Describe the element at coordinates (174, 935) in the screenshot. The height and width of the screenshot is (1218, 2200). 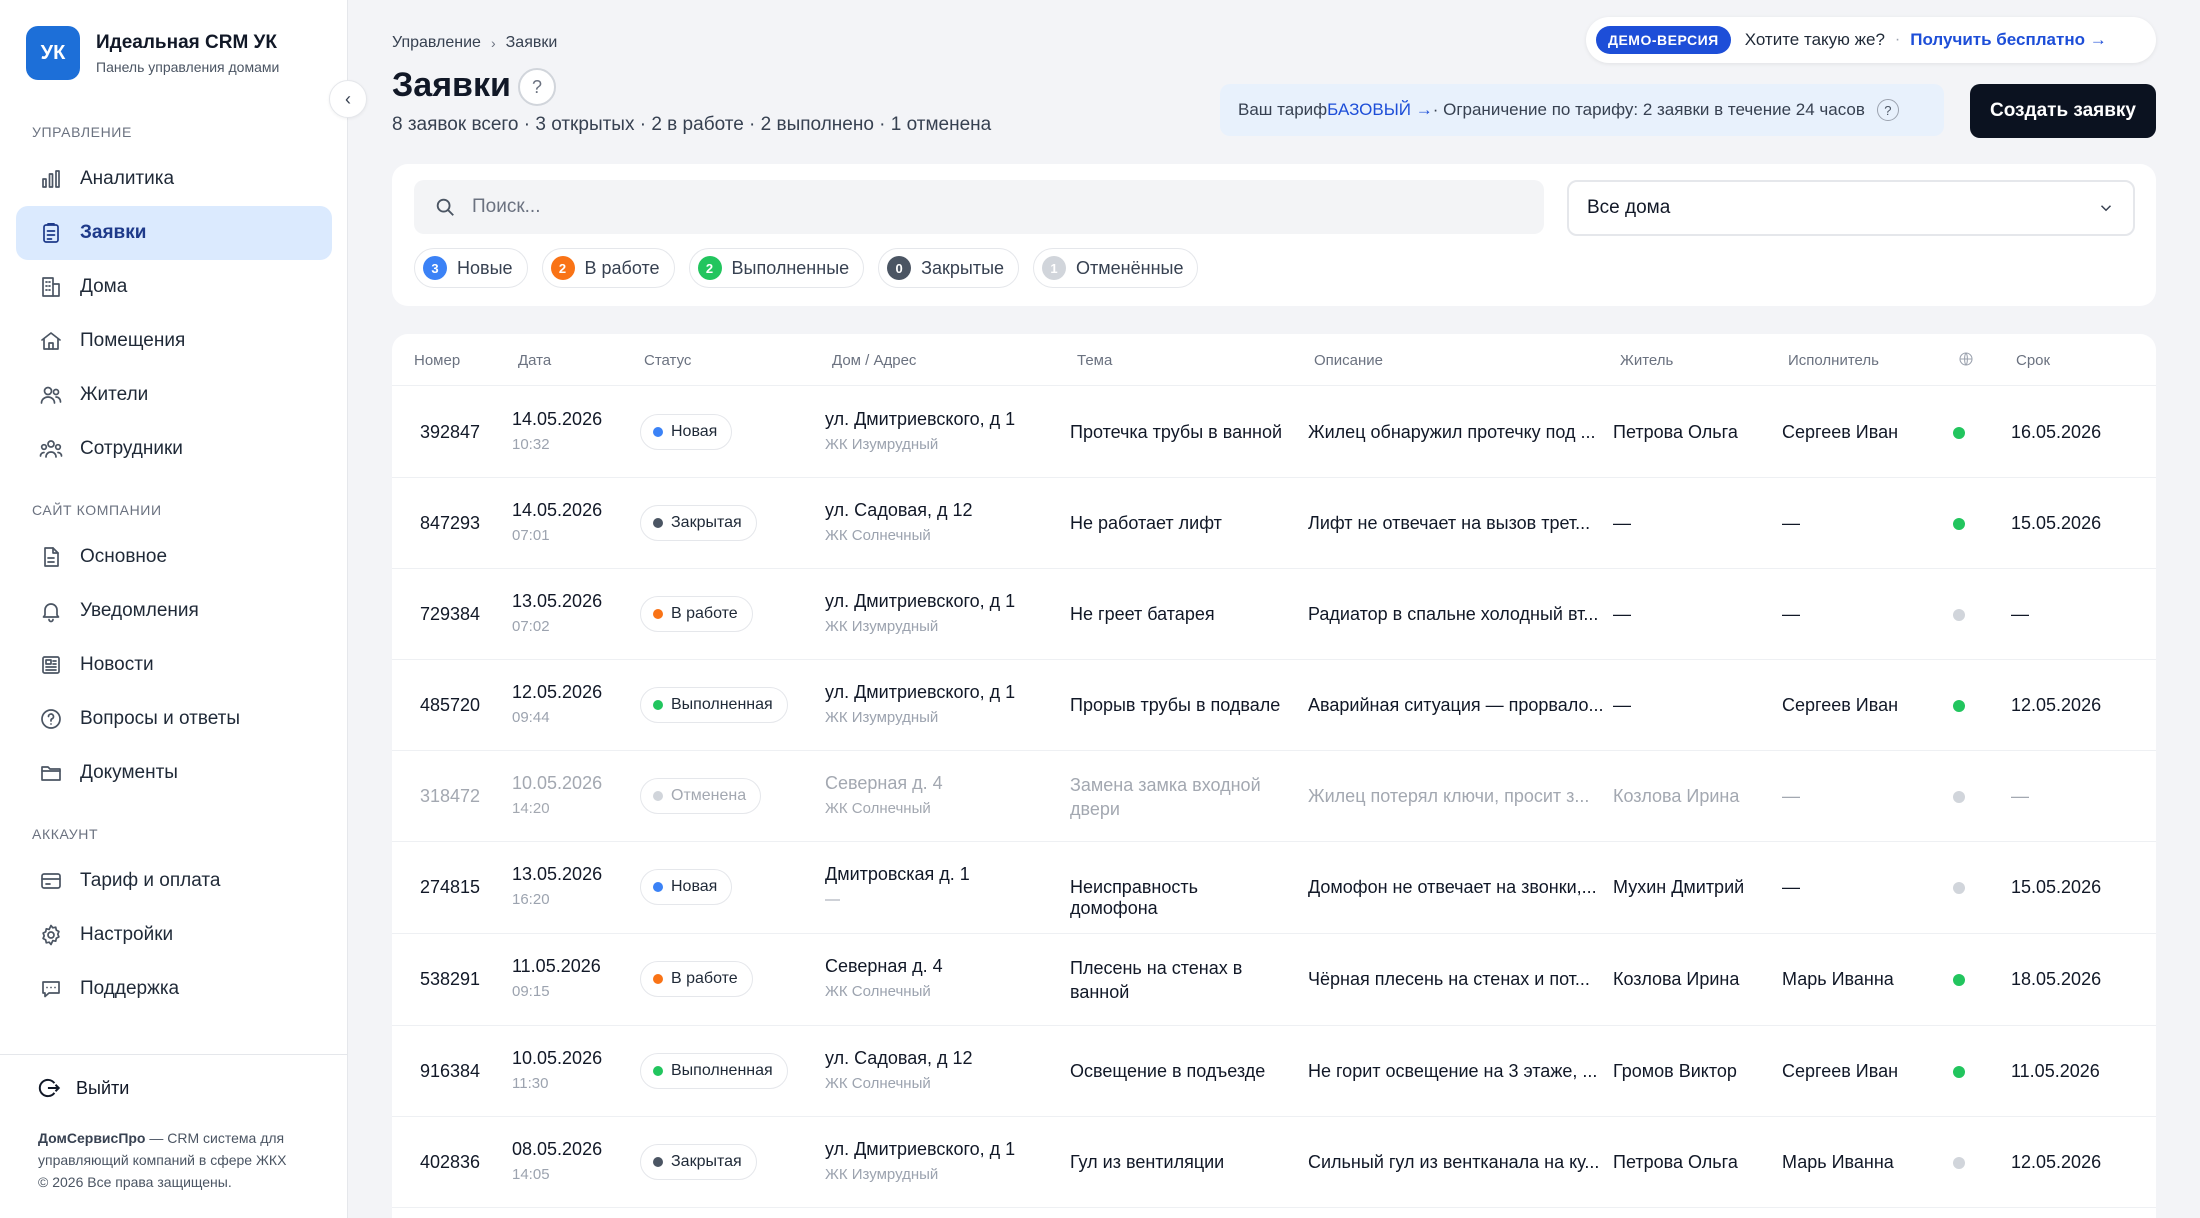
I see `sidebar-item-settings: Настройки` at that location.